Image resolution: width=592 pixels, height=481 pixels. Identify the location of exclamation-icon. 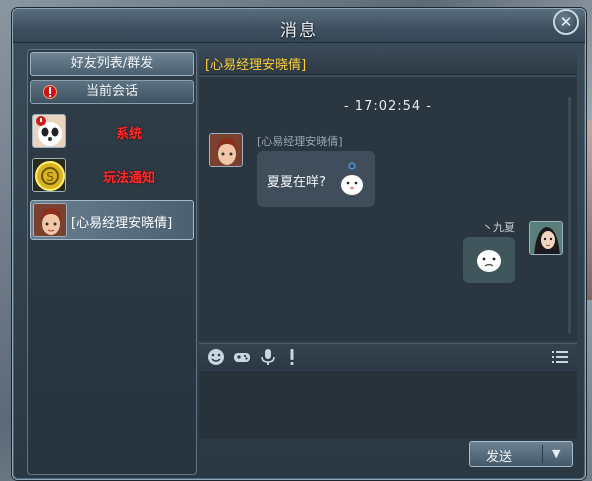
(292, 357).